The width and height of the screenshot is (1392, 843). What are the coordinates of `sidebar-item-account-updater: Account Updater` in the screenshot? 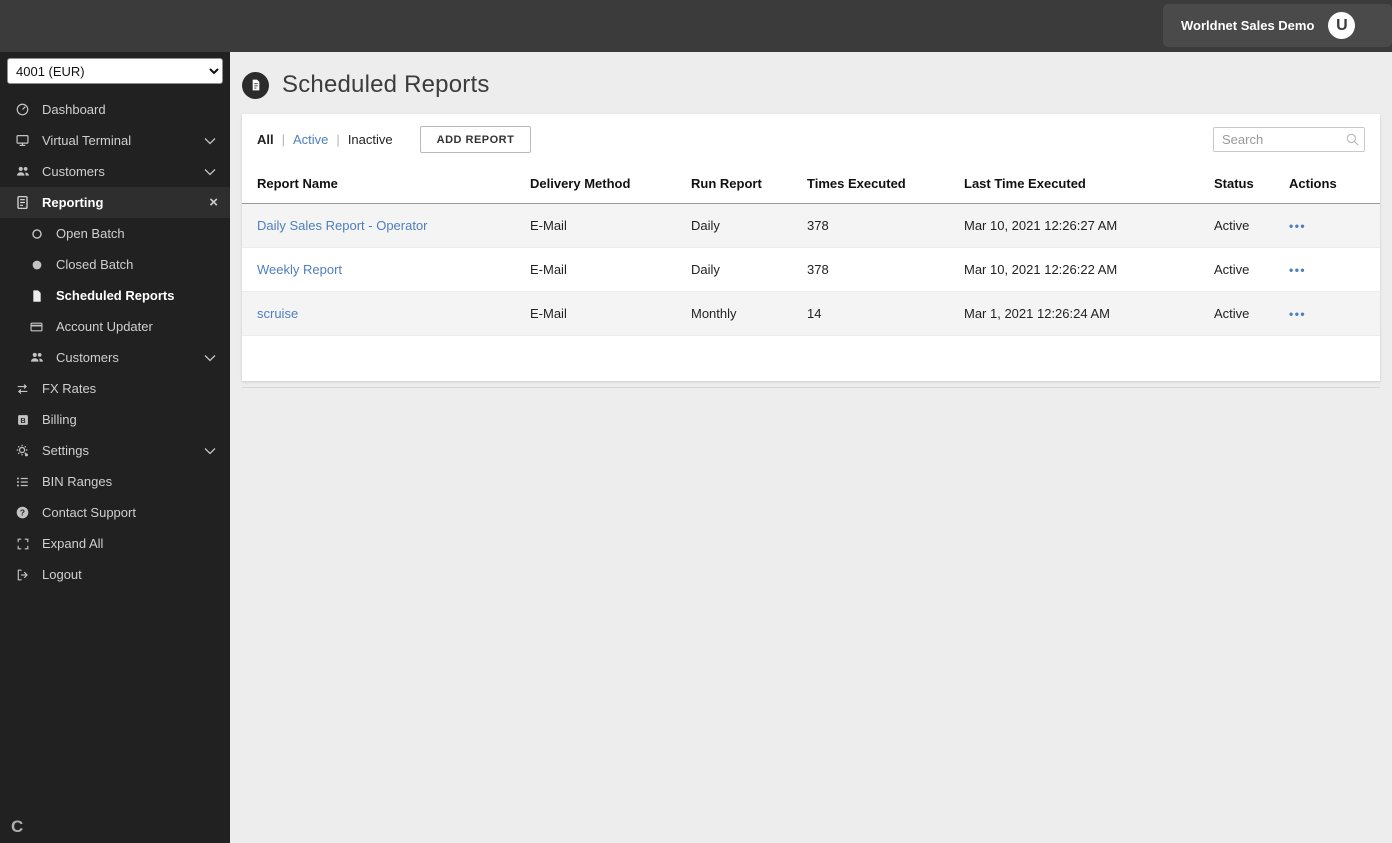 It's located at (115, 326).